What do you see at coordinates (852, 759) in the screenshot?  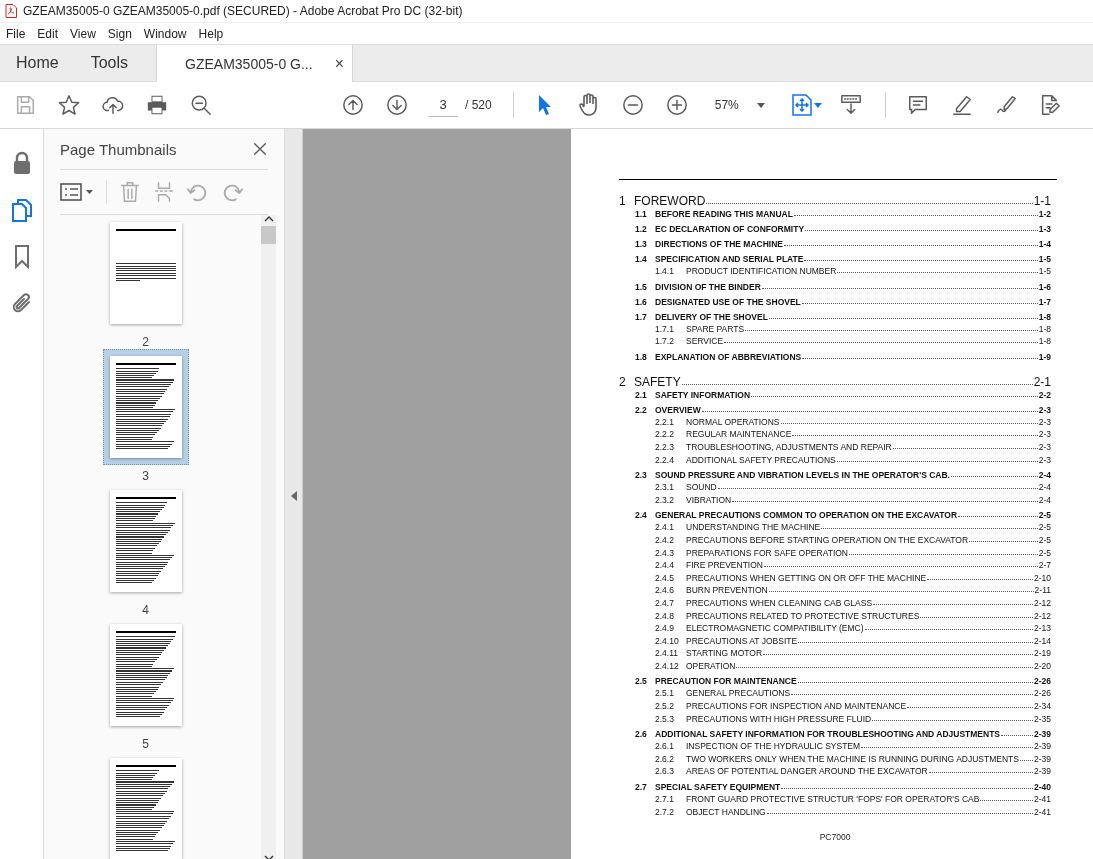 I see `toc-title: TWO WORKERS ONLY WHEN THE MACHINE IS RUNNING DURING ADJUSTMENTS` at bounding box center [852, 759].